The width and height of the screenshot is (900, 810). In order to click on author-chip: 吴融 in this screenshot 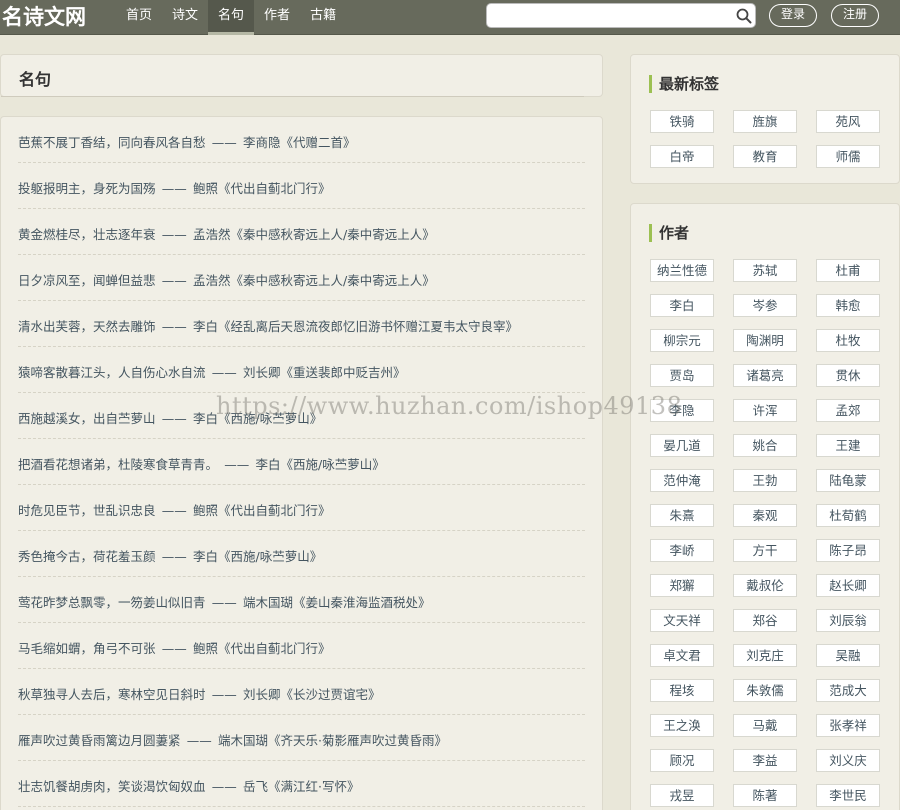, I will do `click(848, 655)`.